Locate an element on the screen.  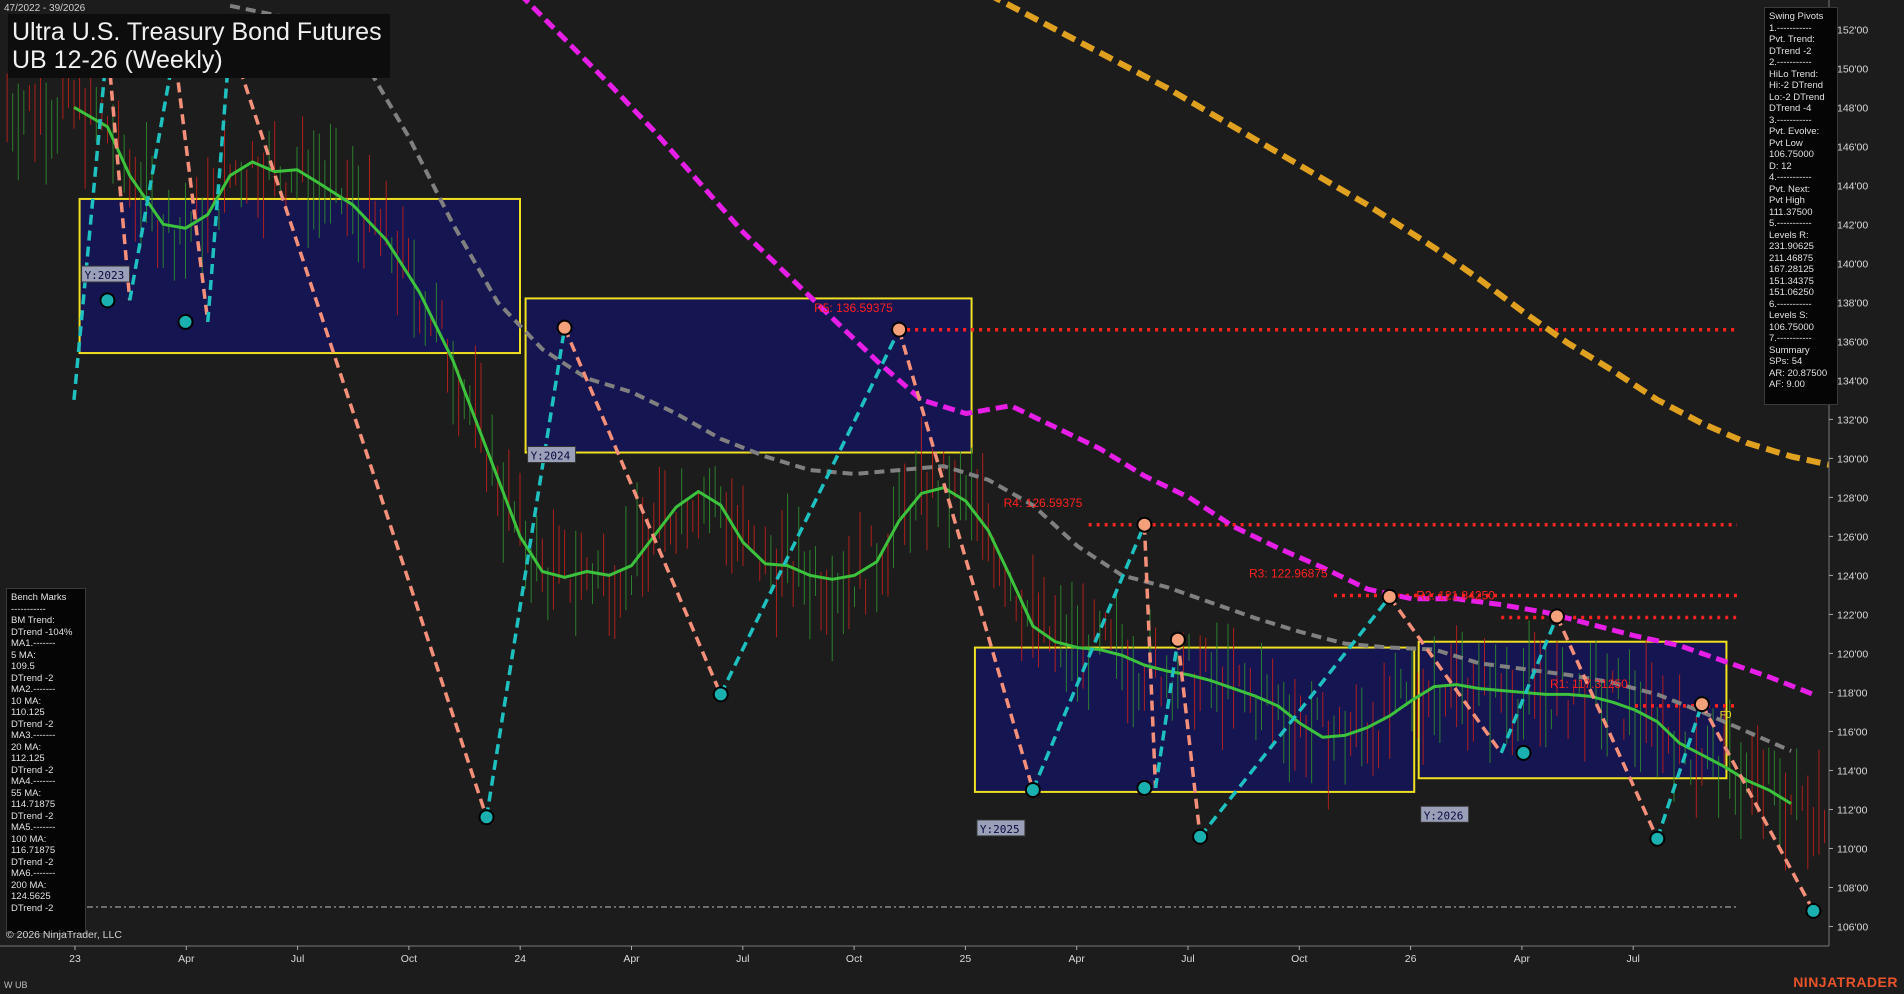
swing-panel-line: Swing Pivots is located at coordinates (1796, 16).